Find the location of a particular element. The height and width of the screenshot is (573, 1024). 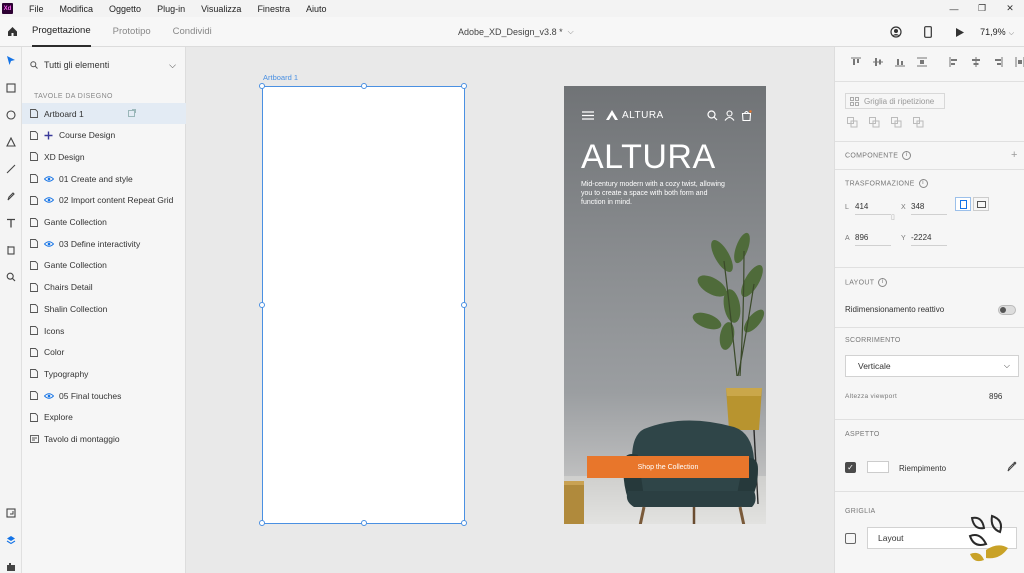

eyedropper-icon is located at coordinates (1012, 467).